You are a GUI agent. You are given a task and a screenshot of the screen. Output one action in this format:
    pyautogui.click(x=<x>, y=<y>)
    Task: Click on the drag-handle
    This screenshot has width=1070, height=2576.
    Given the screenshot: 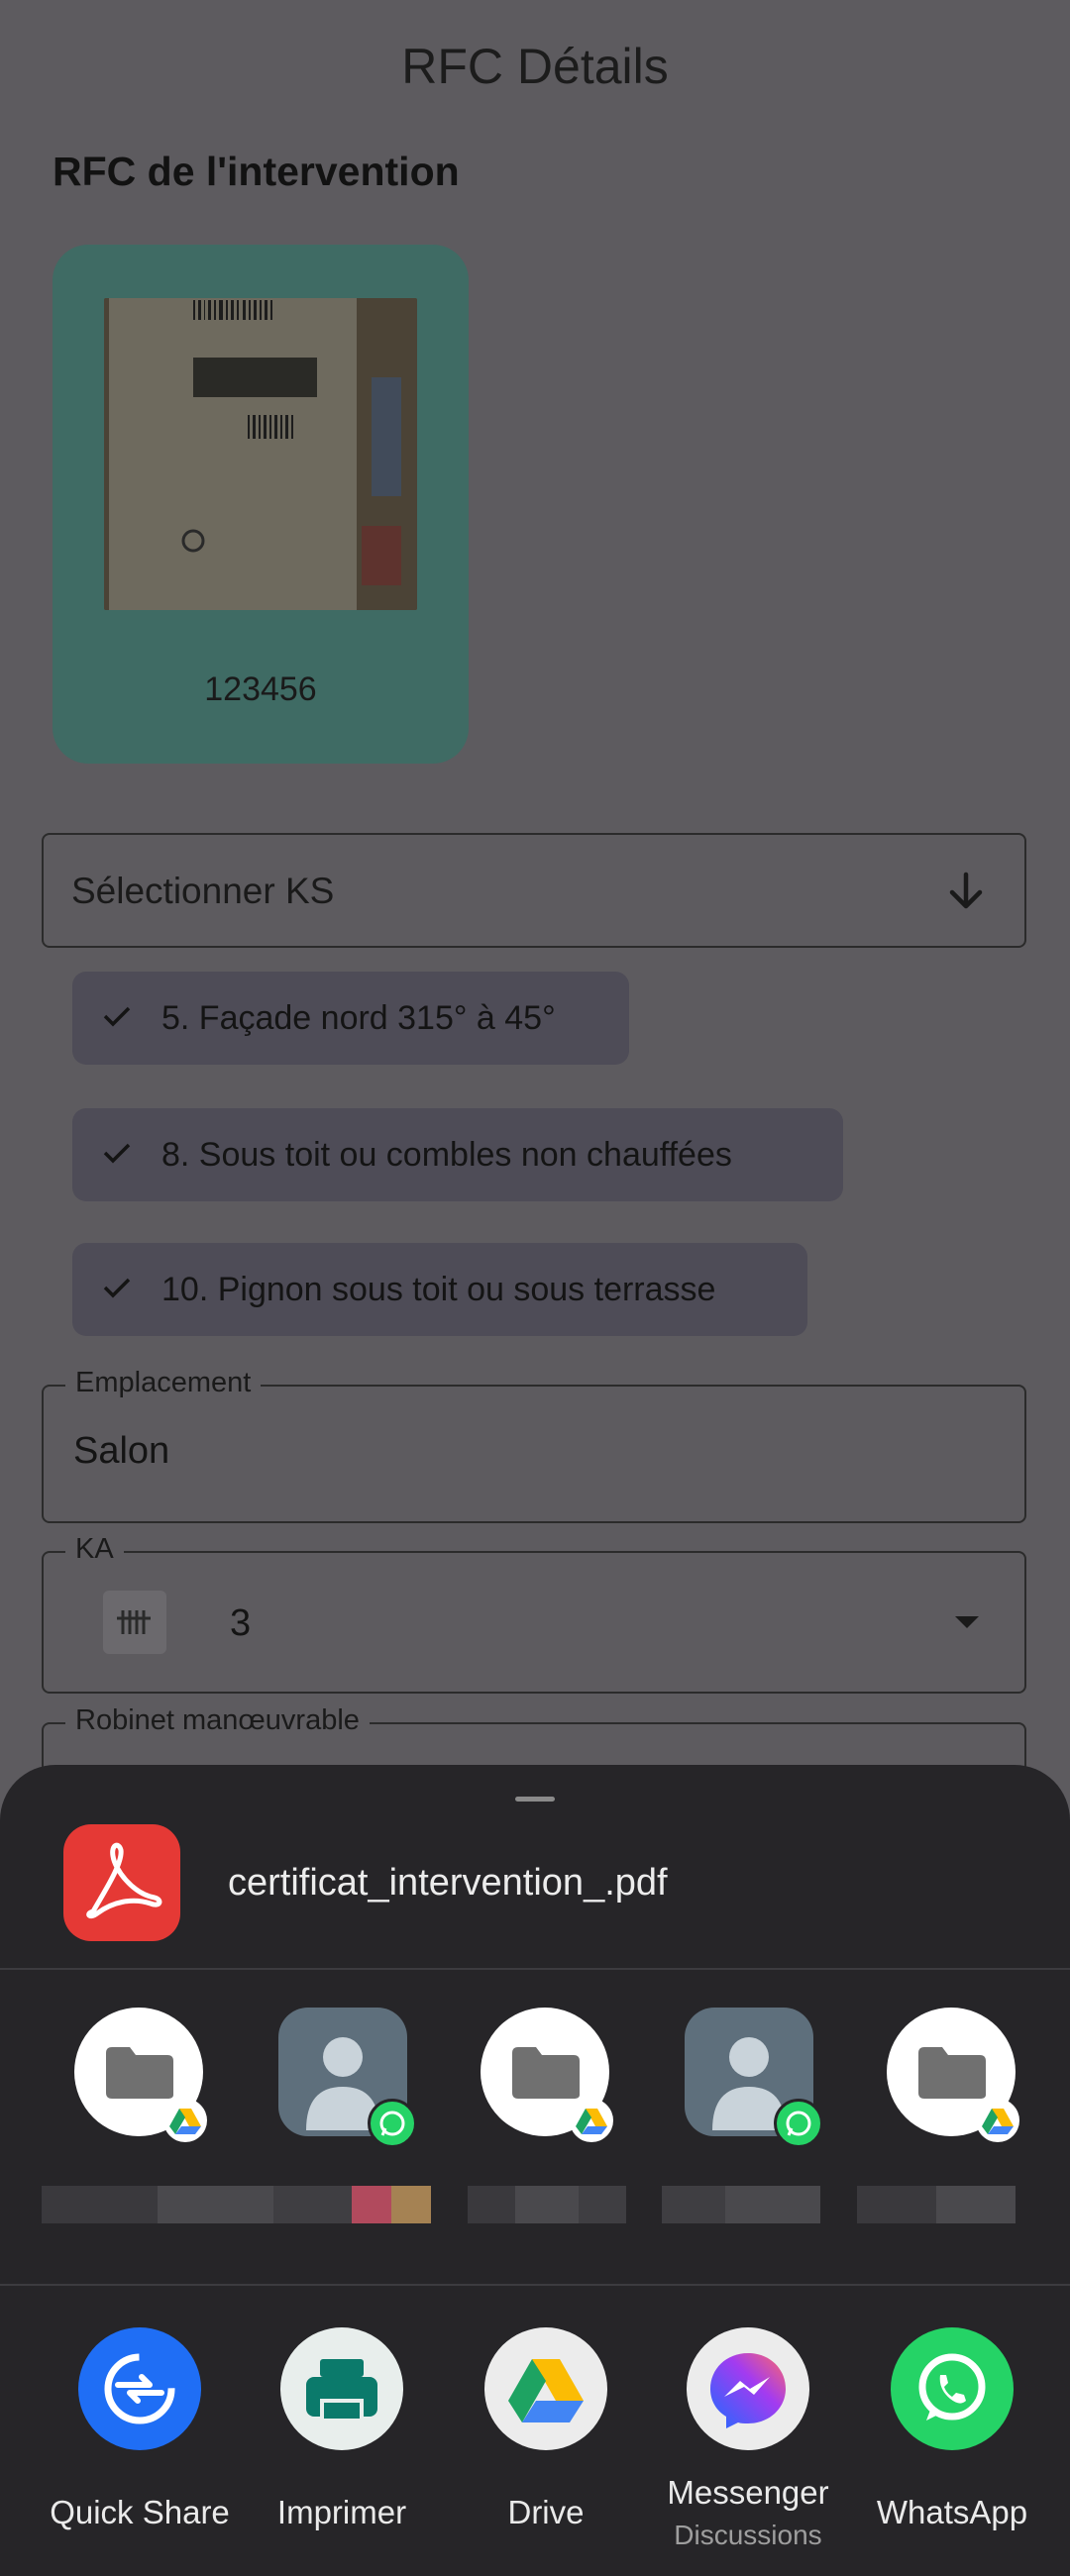 What is the action you would take?
    pyautogui.click(x=535, y=1799)
    